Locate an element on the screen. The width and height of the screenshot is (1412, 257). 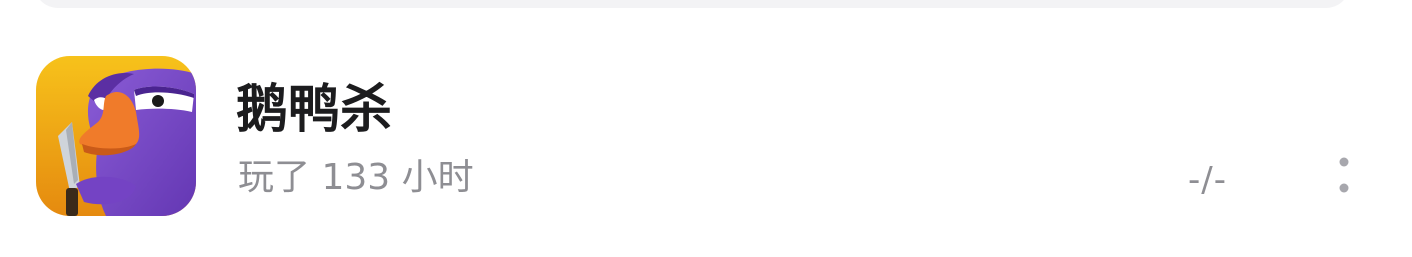
goose-icon is located at coordinates (116, 136).